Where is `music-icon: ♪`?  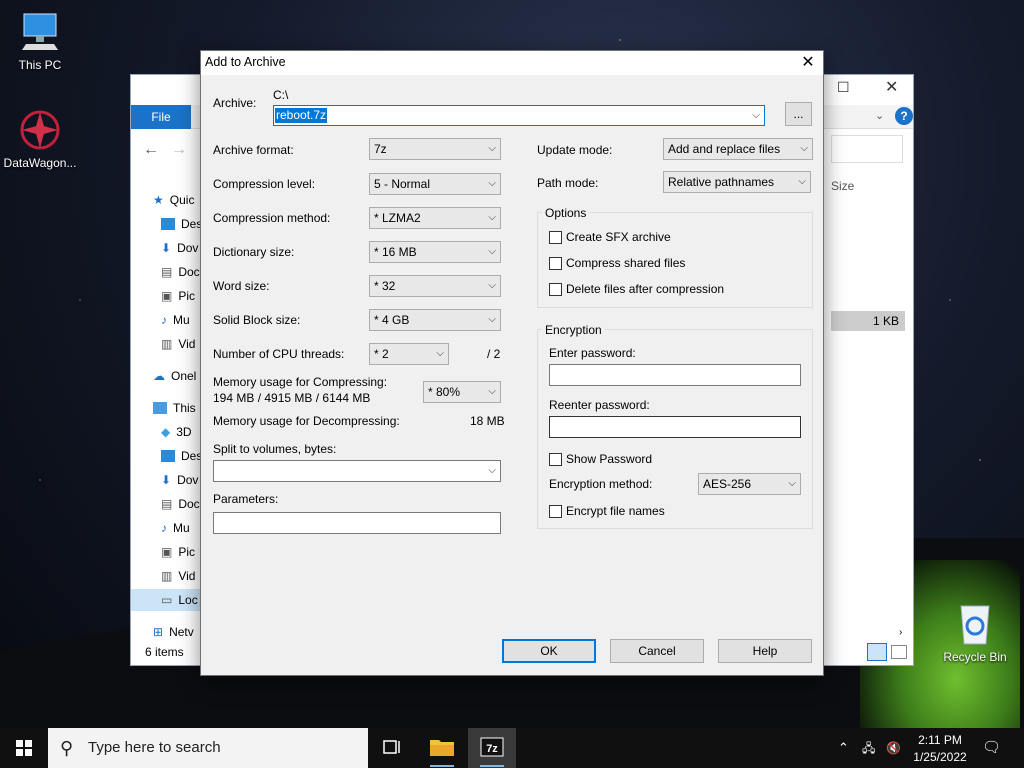
music-icon: ♪ is located at coordinates (164, 528).